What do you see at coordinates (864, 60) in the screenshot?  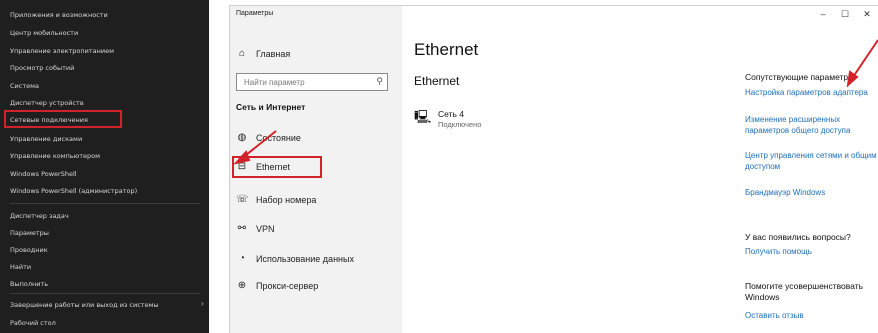 I see `arrow-to-adapter-link` at bounding box center [864, 60].